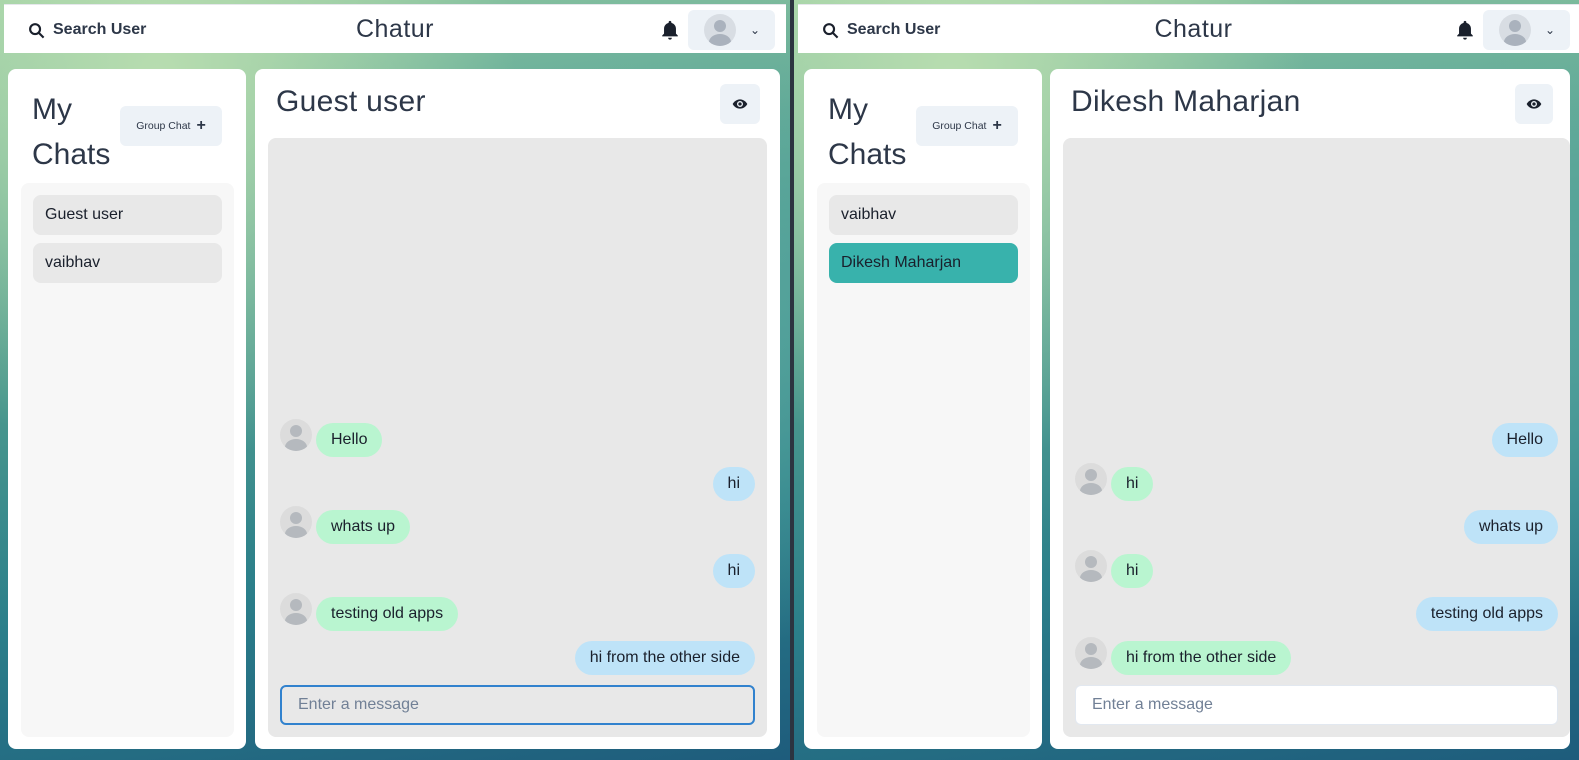 This screenshot has height=760, width=1579. Describe the element at coordinates (127, 460) in the screenshot. I see `chat-list: Guest user vaibhav` at that location.